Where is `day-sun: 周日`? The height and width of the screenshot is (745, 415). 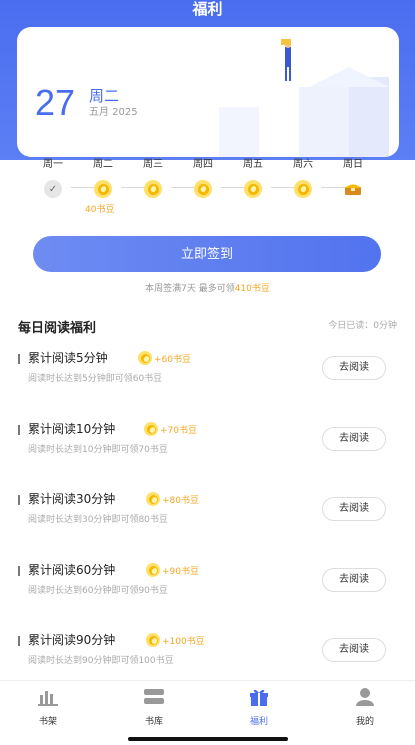 day-sun: 周日 is located at coordinates (353, 178).